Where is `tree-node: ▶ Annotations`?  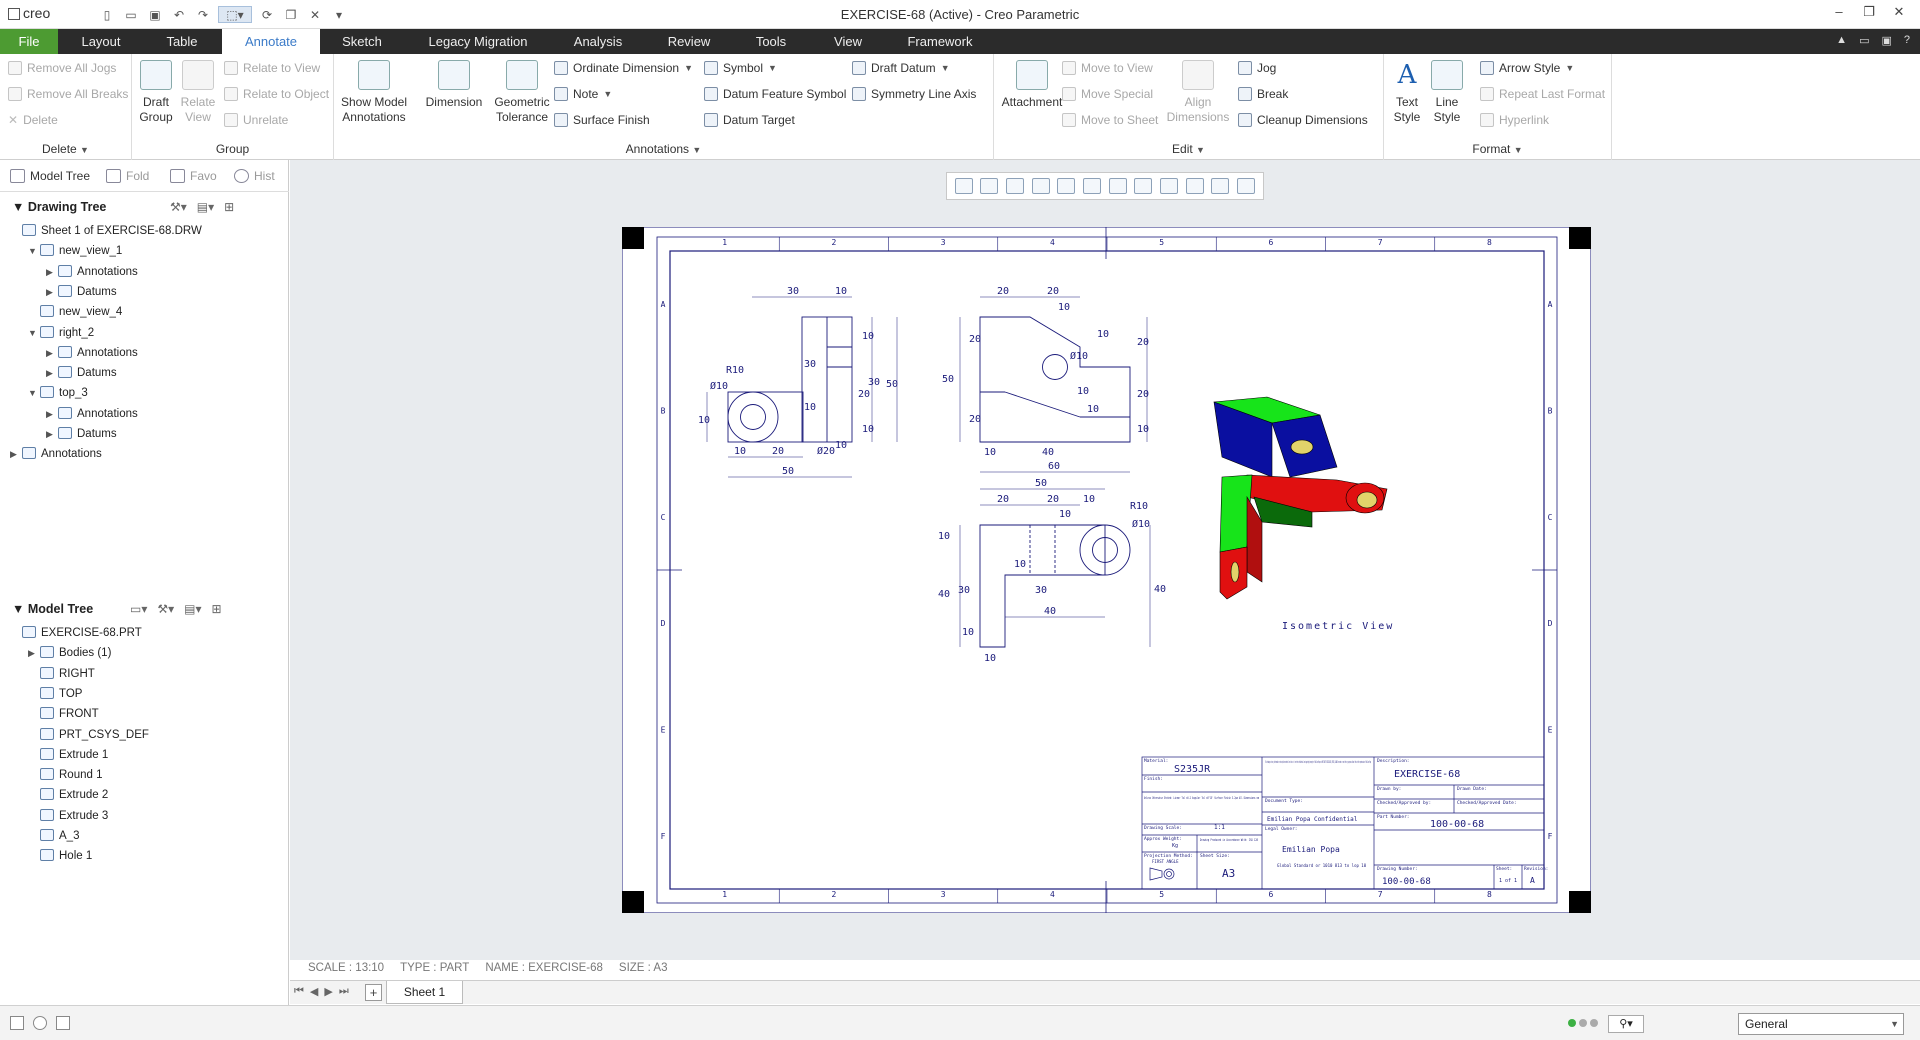 tree-node: ▶ Annotations is located at coordinates (92, 414).